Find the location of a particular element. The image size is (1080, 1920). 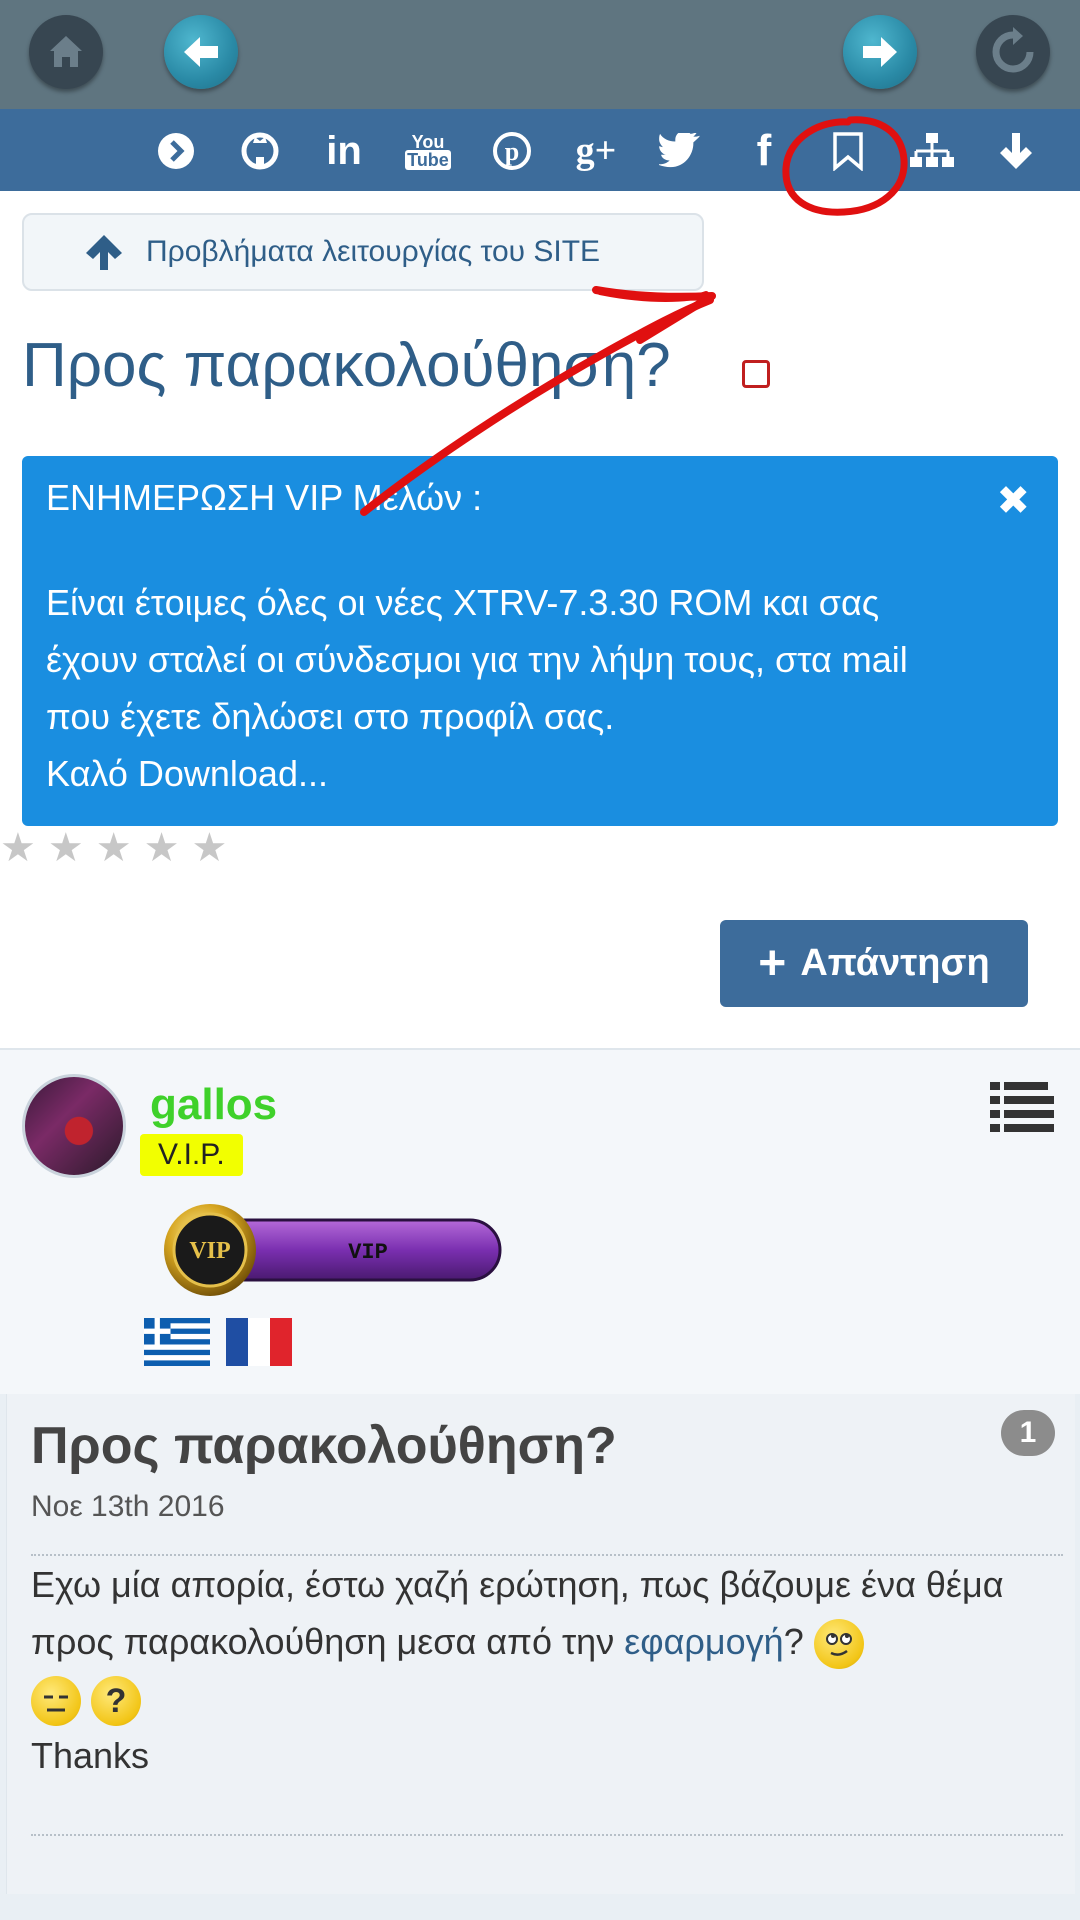

back-button is located at coordinates (201, 52).